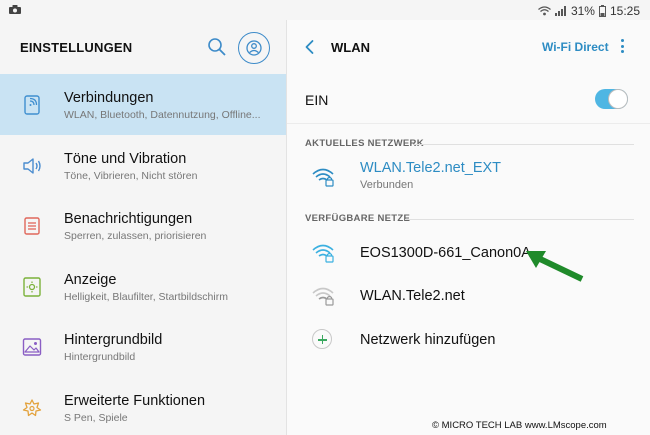 Image resolution: width=650 pixels, height=435 pixels. Describe the element at coordinates (387, 185) in the screenshot. I see `current-network-status: Verbunden` at that location.